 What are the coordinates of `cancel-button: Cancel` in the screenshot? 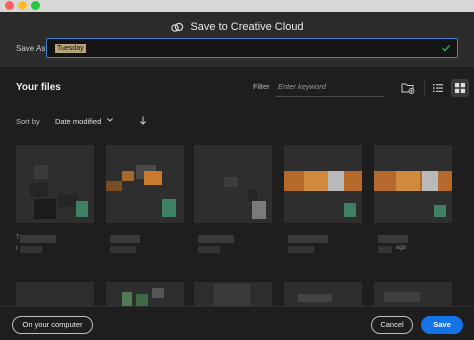 It's located at (392, 325).